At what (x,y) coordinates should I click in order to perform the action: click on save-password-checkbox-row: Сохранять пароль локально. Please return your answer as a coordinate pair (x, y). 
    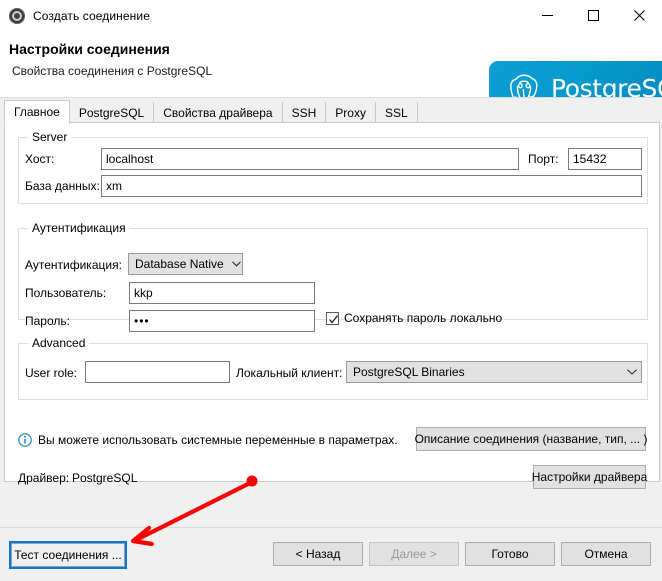
    Looking at the image, I should click on (414, 318).